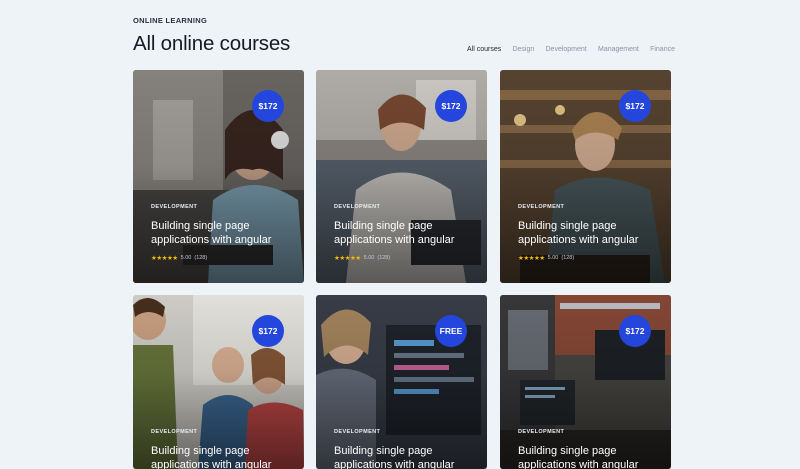  Describe the element at coordinates (662, 49) in the screenshot. I see `filter-finance: Finance` at that location.